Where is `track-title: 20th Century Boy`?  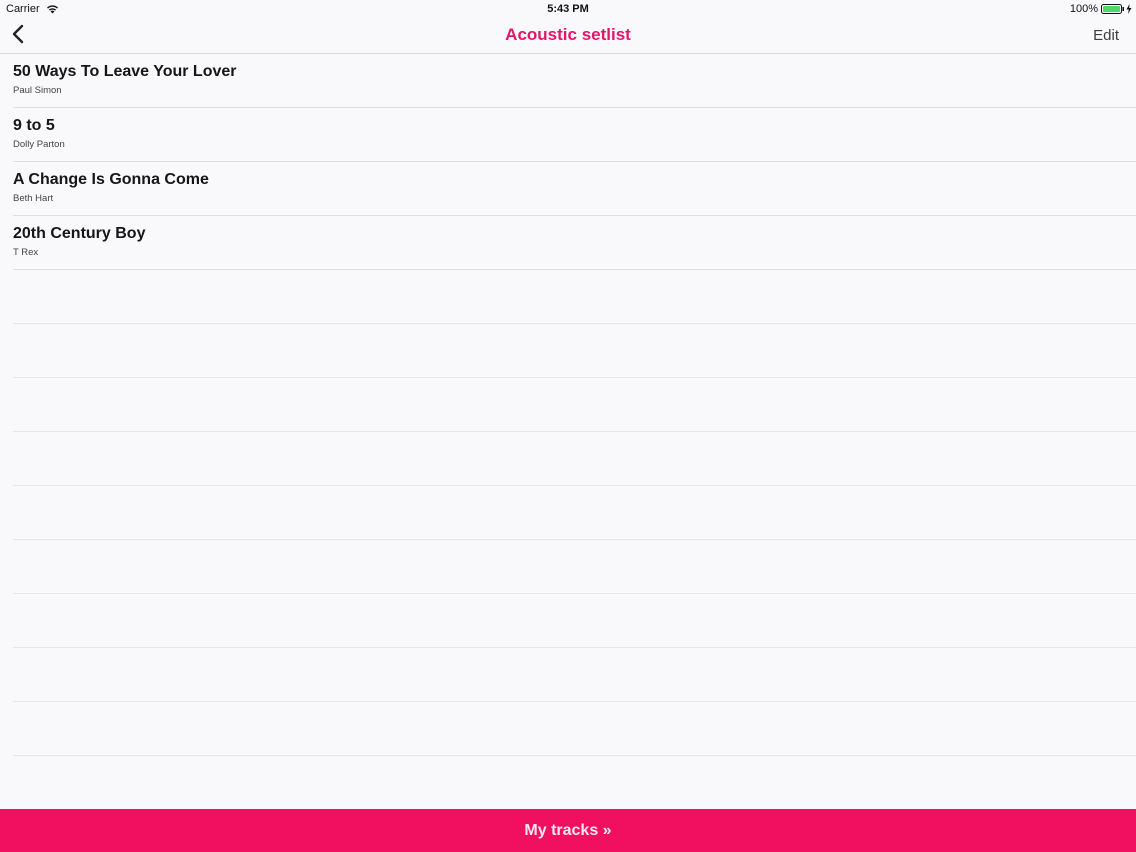
track-title: 20th Century Boy is located at coordinates (79, 233).